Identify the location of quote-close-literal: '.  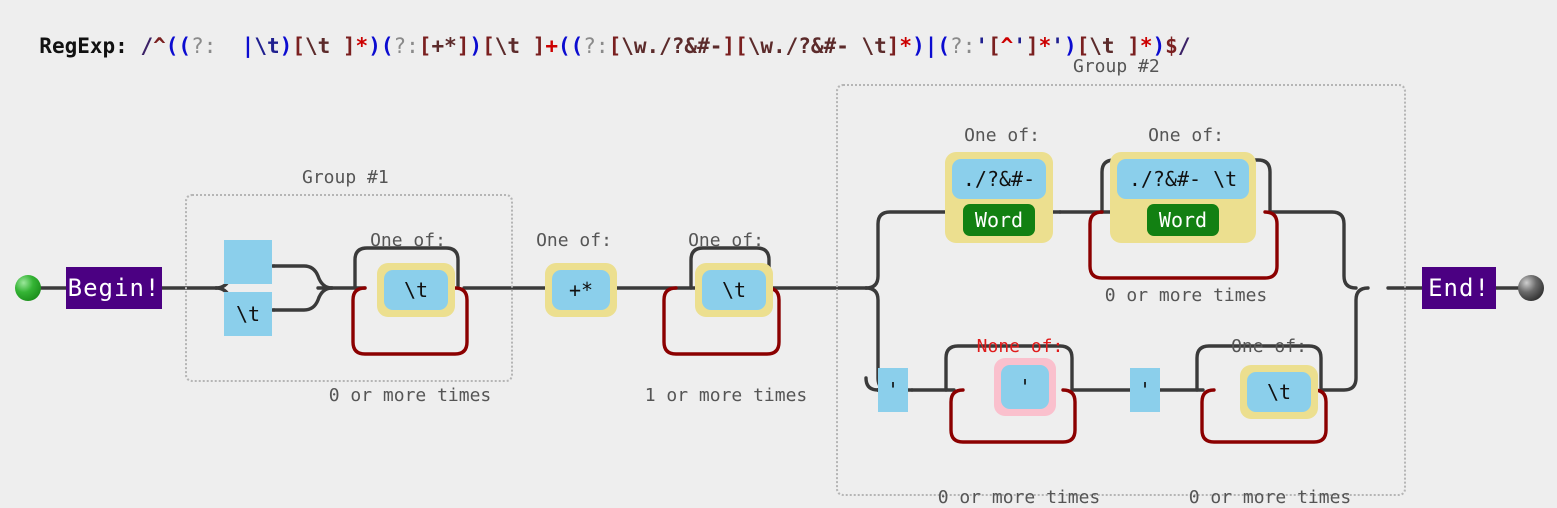
(1145, 390).